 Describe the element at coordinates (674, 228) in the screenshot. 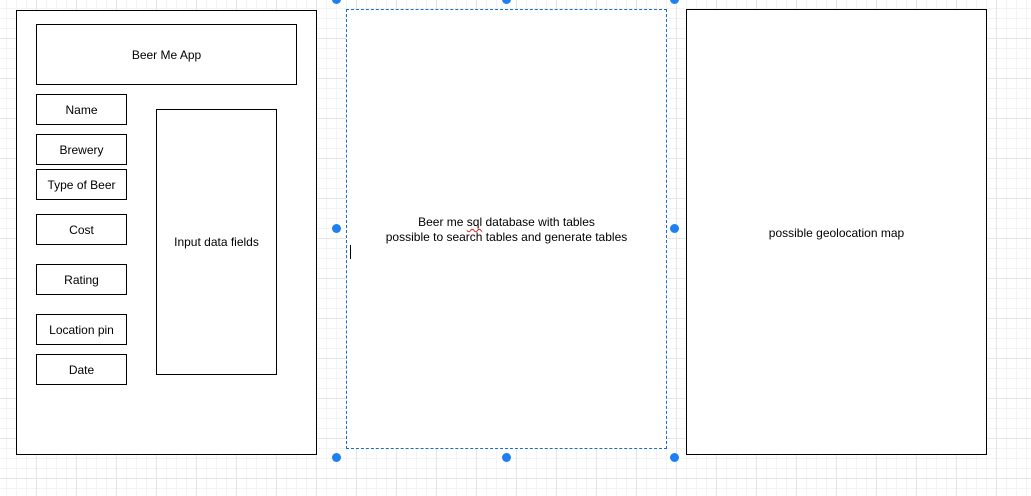

I see `resize-handle-middle-right` at that location.